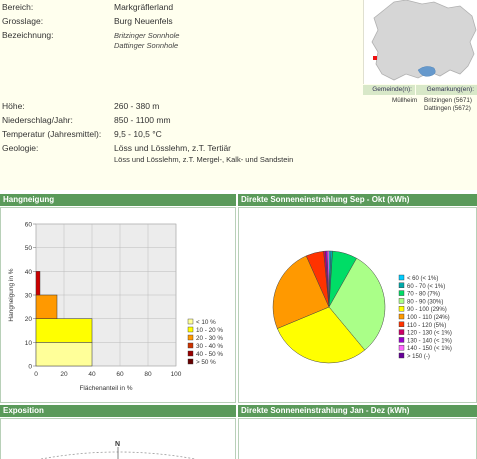 Image resolution: width=477 pixels, height=459 pixels. What do you see at coordinates (118, 450) in the screenshot?
I see `compass-rose: N` at bounding box center [118, 450].